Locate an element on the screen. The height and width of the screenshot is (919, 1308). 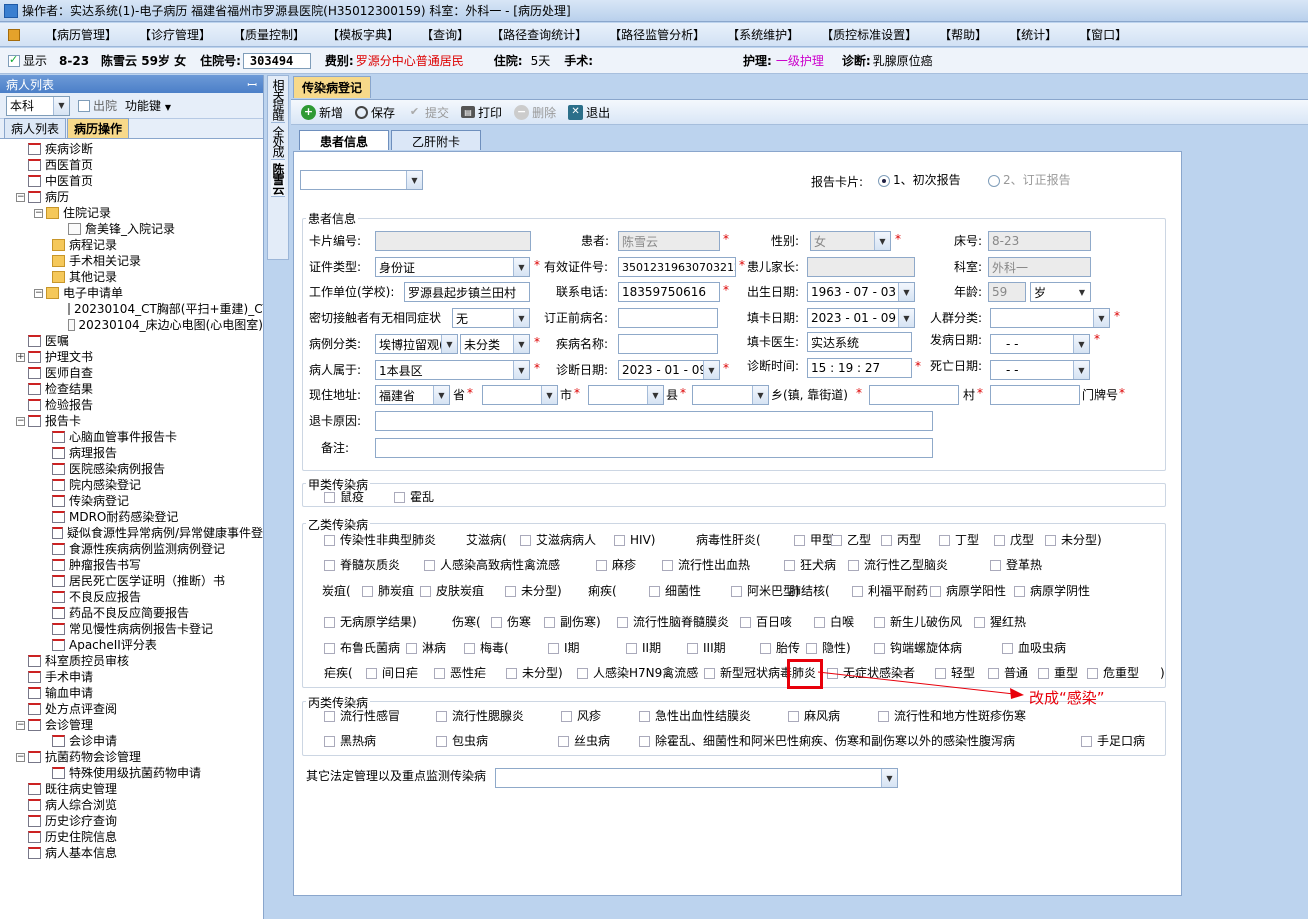
id-no-field: 350123196307032128 is located at coordinates (677, 267).